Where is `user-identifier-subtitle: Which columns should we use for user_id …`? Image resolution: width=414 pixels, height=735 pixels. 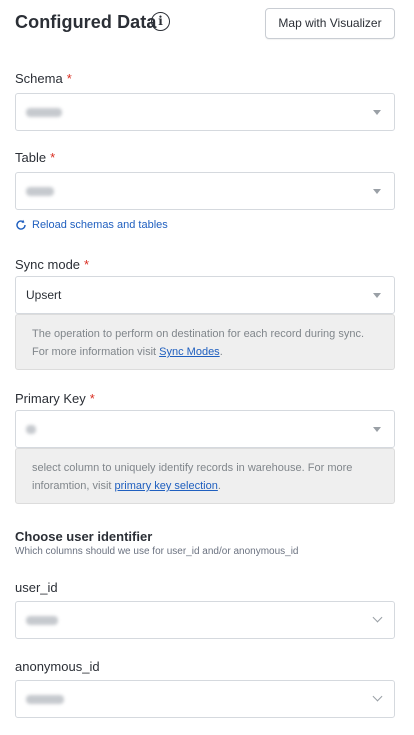 user-identifier-subtitle: Which columns should we use for user_id … is located at coordinates (157, 551).